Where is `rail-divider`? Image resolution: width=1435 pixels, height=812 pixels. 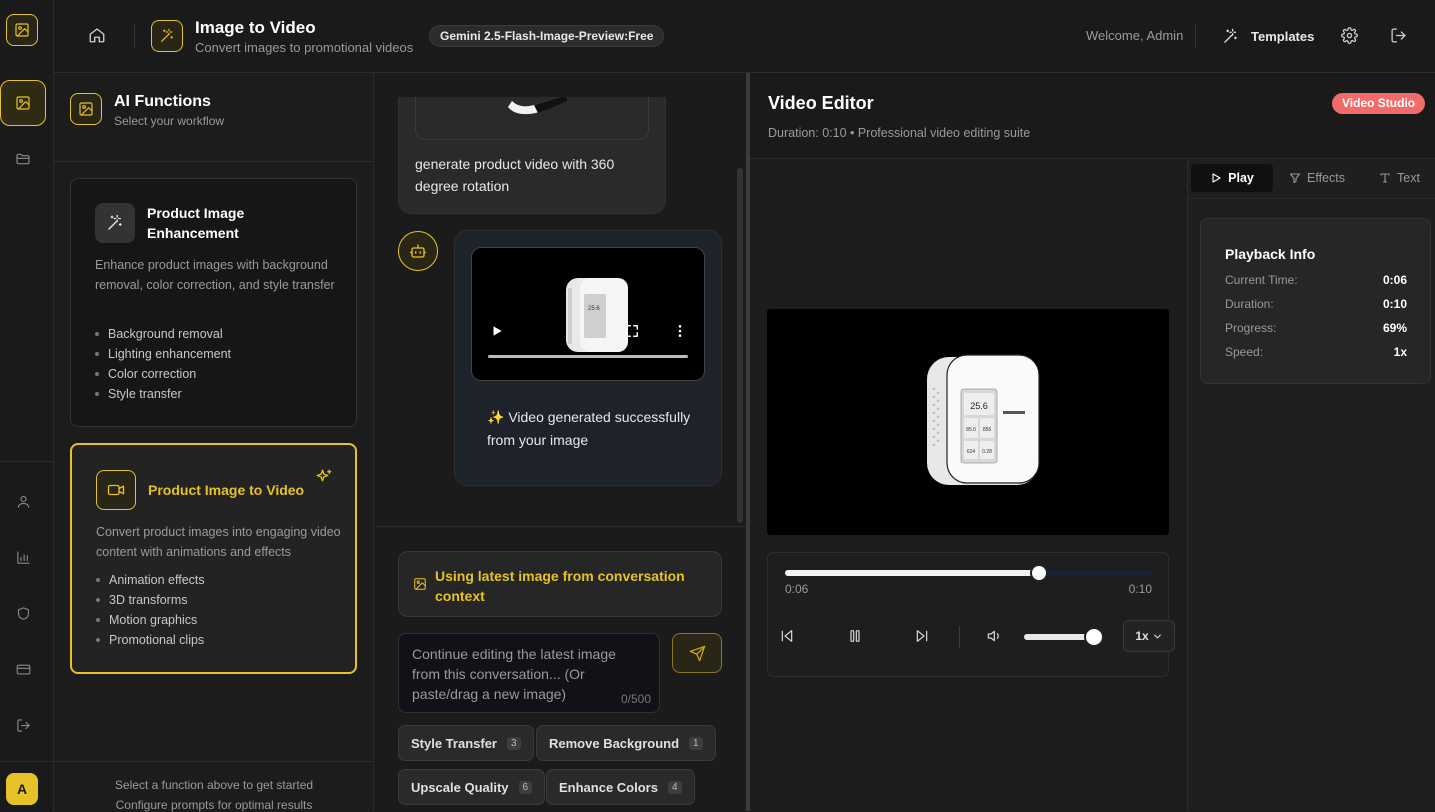 rail-divider is located at coordinates (27, 761).